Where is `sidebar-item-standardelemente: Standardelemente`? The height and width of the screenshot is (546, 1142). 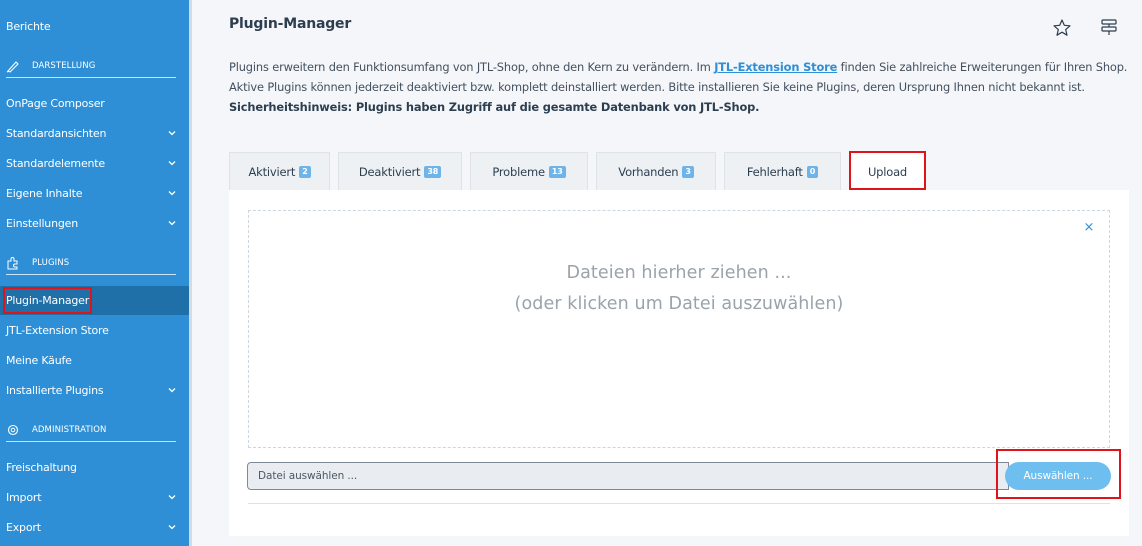 sidebar-item-standardelemente: Standardelemente is located at coordinates (94, 163).